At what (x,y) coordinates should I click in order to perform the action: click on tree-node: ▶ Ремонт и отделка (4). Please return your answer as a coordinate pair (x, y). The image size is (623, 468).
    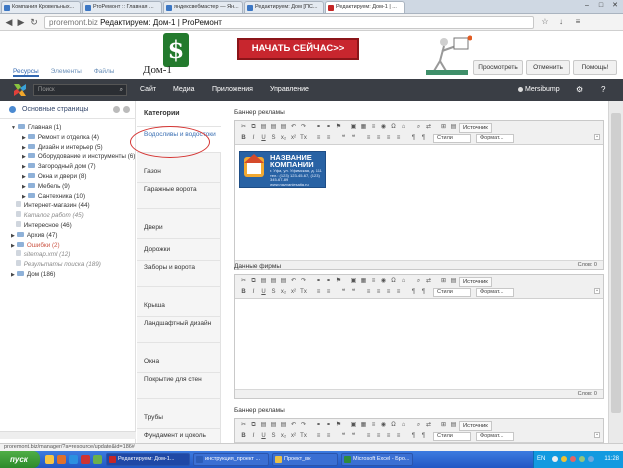
    Looking at the image, I should click on (60, 138).